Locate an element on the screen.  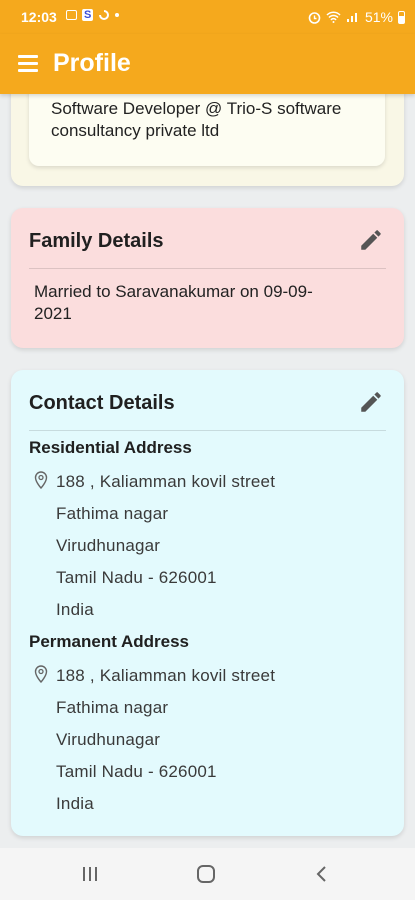
permanent-address-line: India is located at coordinates (75, 803).